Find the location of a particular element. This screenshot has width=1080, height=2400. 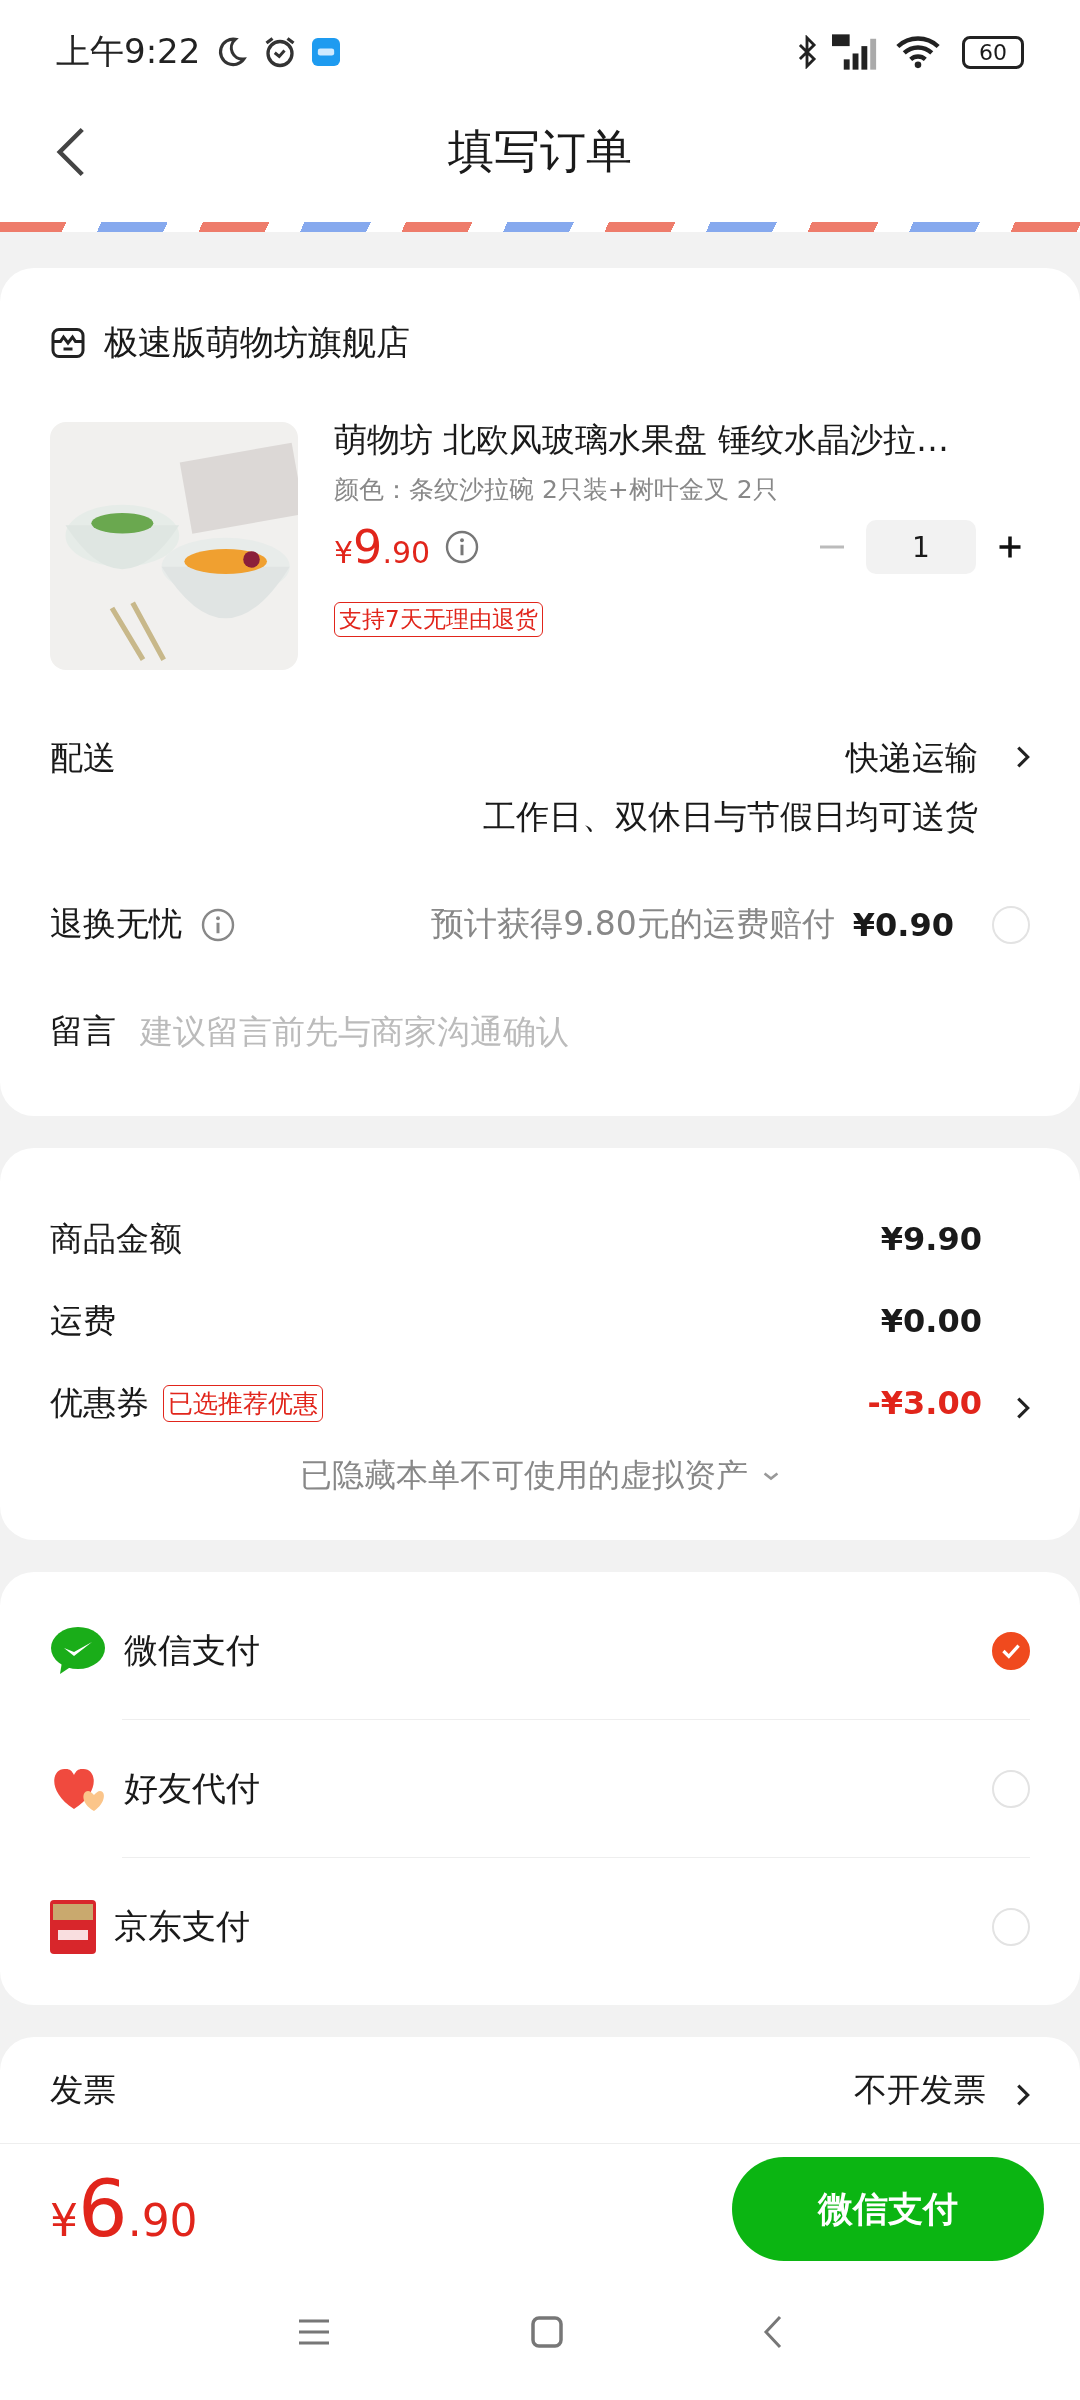

payment-radio is located at coordinates (1011, 1650).